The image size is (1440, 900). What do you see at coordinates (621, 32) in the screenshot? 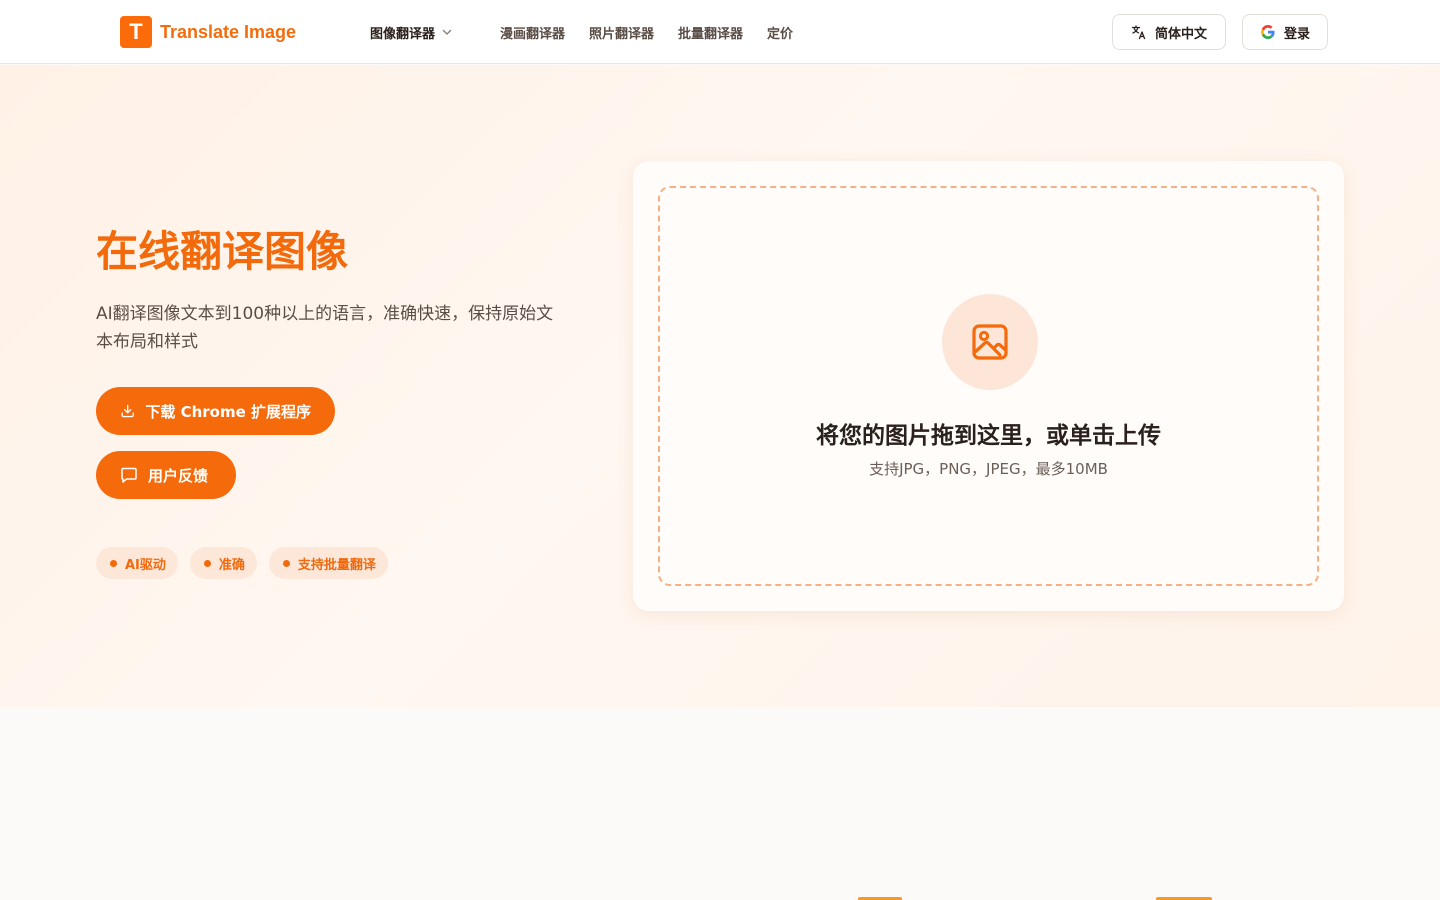
I see `nav-link-photo-translator: 照片翻译器` at bounding box center [621, 32].